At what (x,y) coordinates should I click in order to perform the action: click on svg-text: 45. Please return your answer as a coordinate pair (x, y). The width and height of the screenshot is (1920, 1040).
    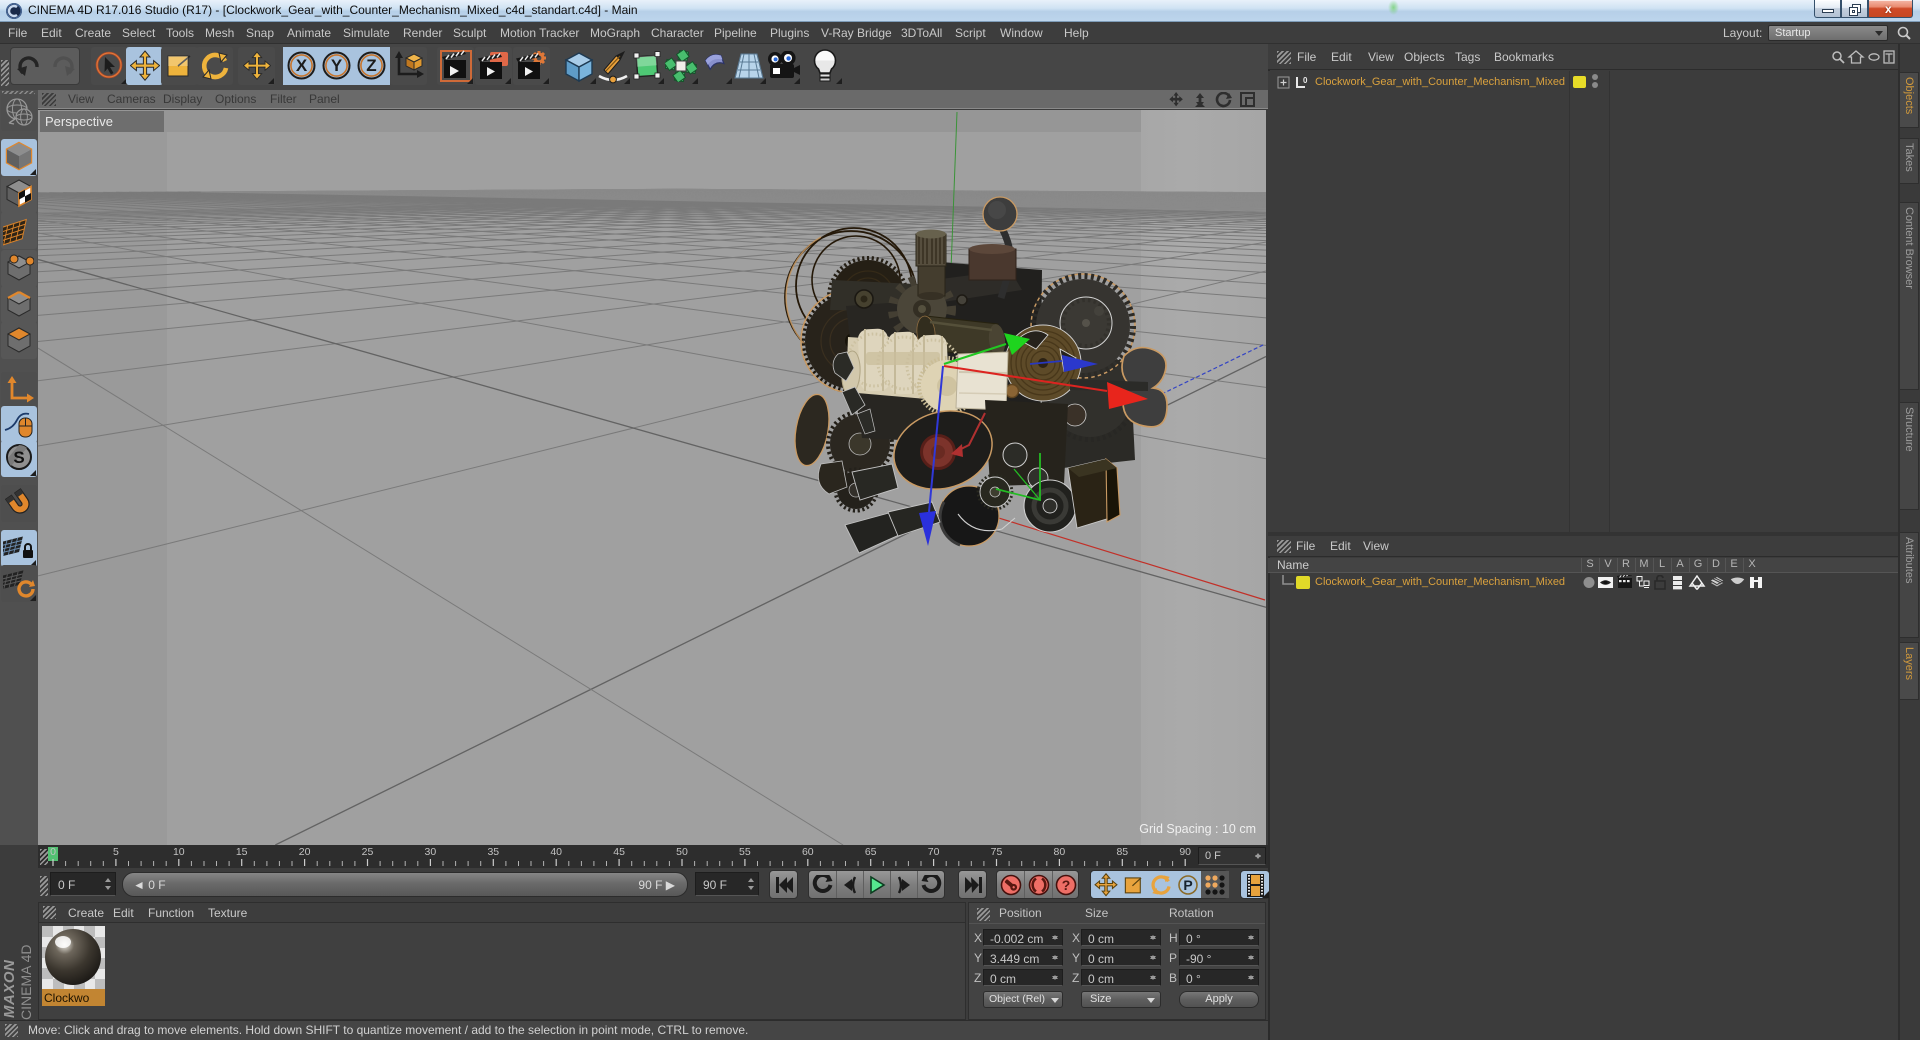
    Looking at the image, I should click on (619, 852).